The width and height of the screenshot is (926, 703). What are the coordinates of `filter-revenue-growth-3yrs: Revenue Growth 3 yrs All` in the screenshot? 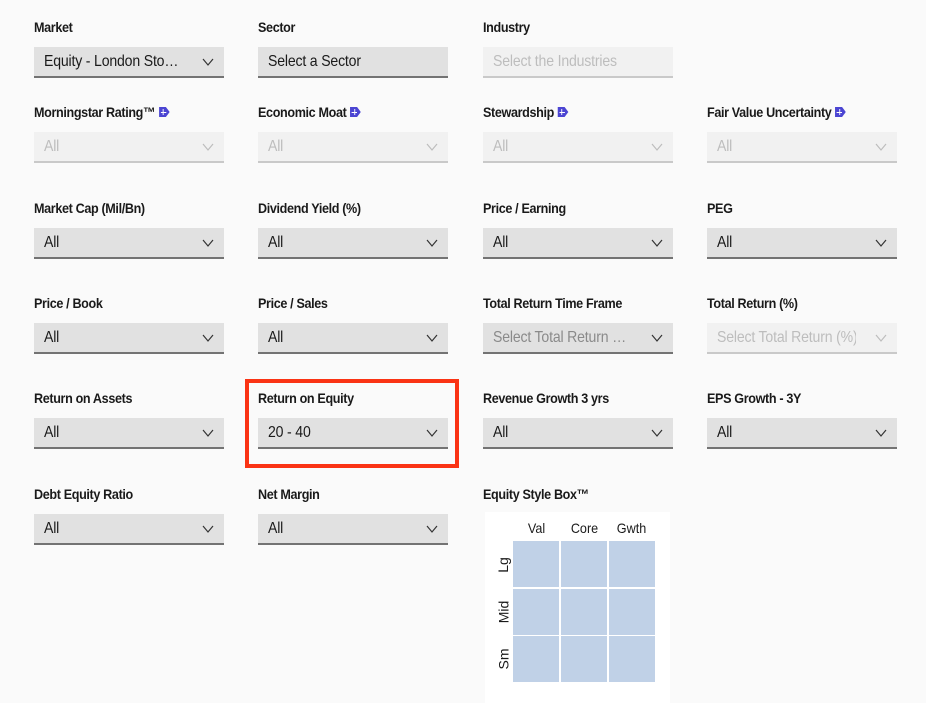 It's located at (578, 418).